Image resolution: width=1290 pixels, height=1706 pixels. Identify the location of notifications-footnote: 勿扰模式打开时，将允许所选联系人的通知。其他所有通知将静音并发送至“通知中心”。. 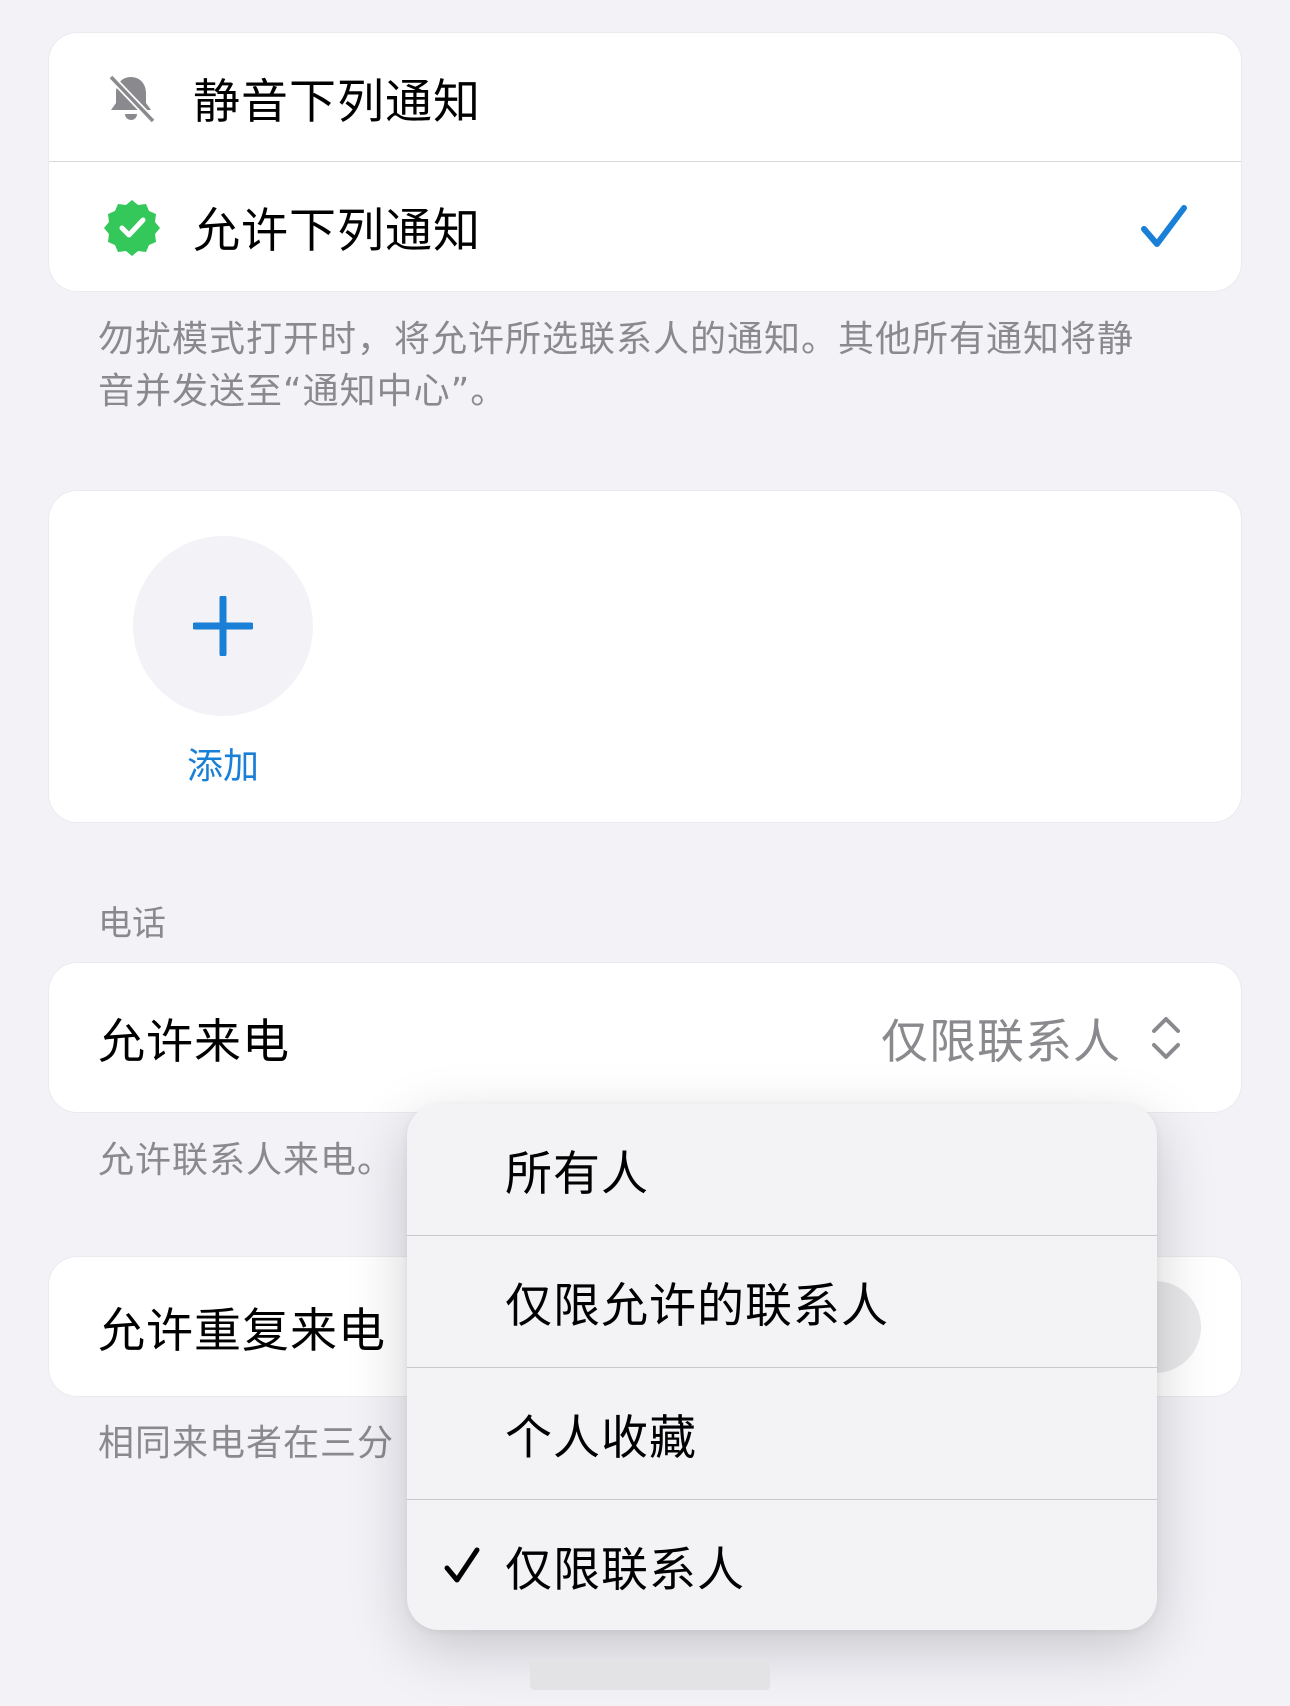
(616, 365).